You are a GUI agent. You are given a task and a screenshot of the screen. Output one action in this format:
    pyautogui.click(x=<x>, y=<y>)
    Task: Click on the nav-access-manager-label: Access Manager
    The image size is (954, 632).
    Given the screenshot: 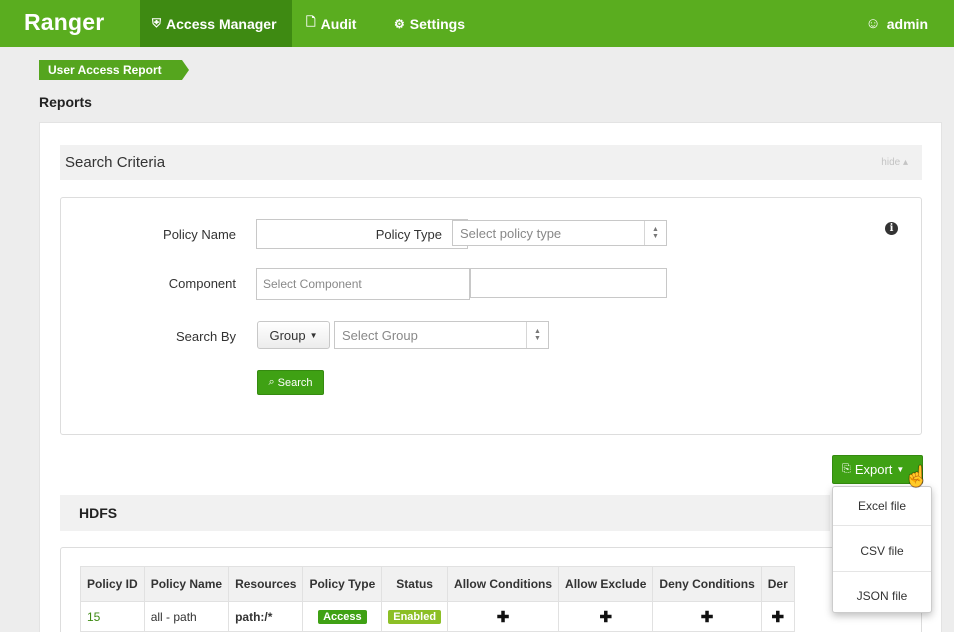 What is the action you would take?
    pyautogui.click(x=221, y=23)
    